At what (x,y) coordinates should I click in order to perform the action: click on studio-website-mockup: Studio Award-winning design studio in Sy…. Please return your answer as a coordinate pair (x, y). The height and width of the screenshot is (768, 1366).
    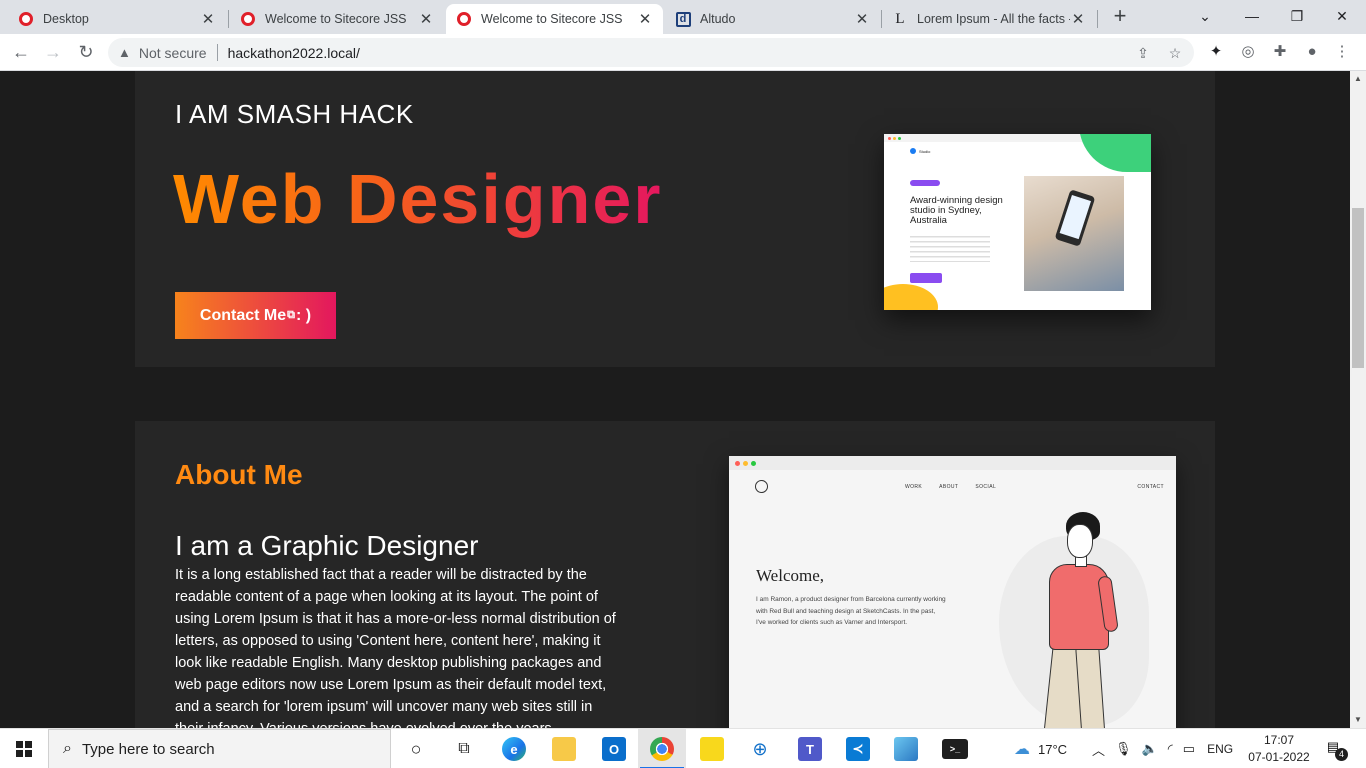
    Looking at the image, I should click on (1017, 222).